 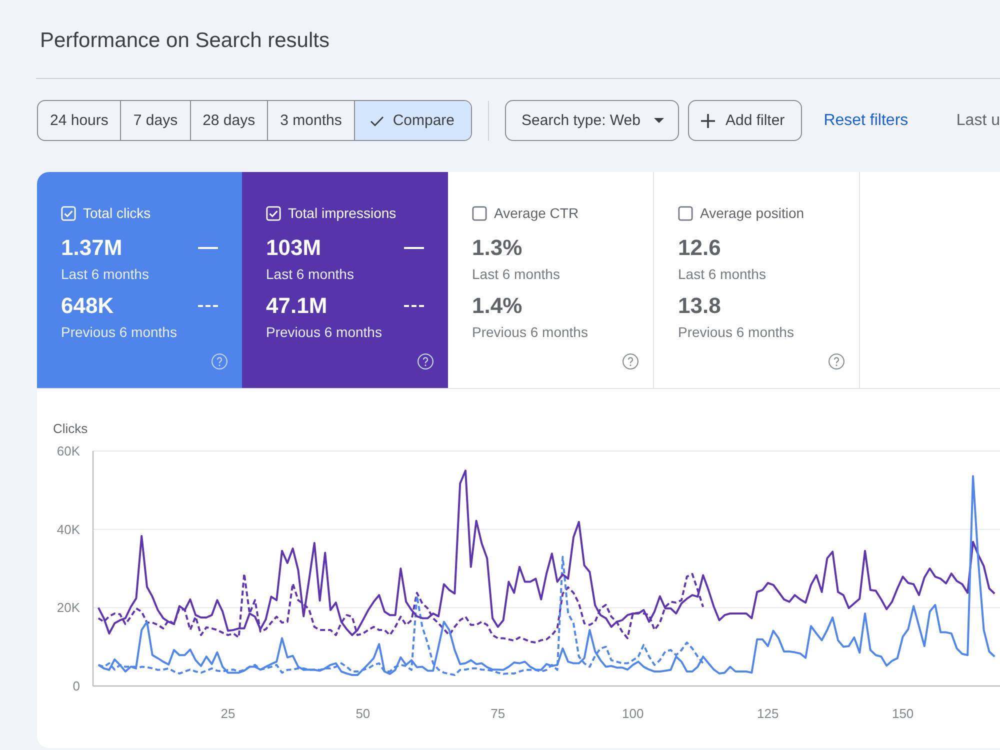 I want to click on metric-value: 12.6, so click(x=699, y=248).